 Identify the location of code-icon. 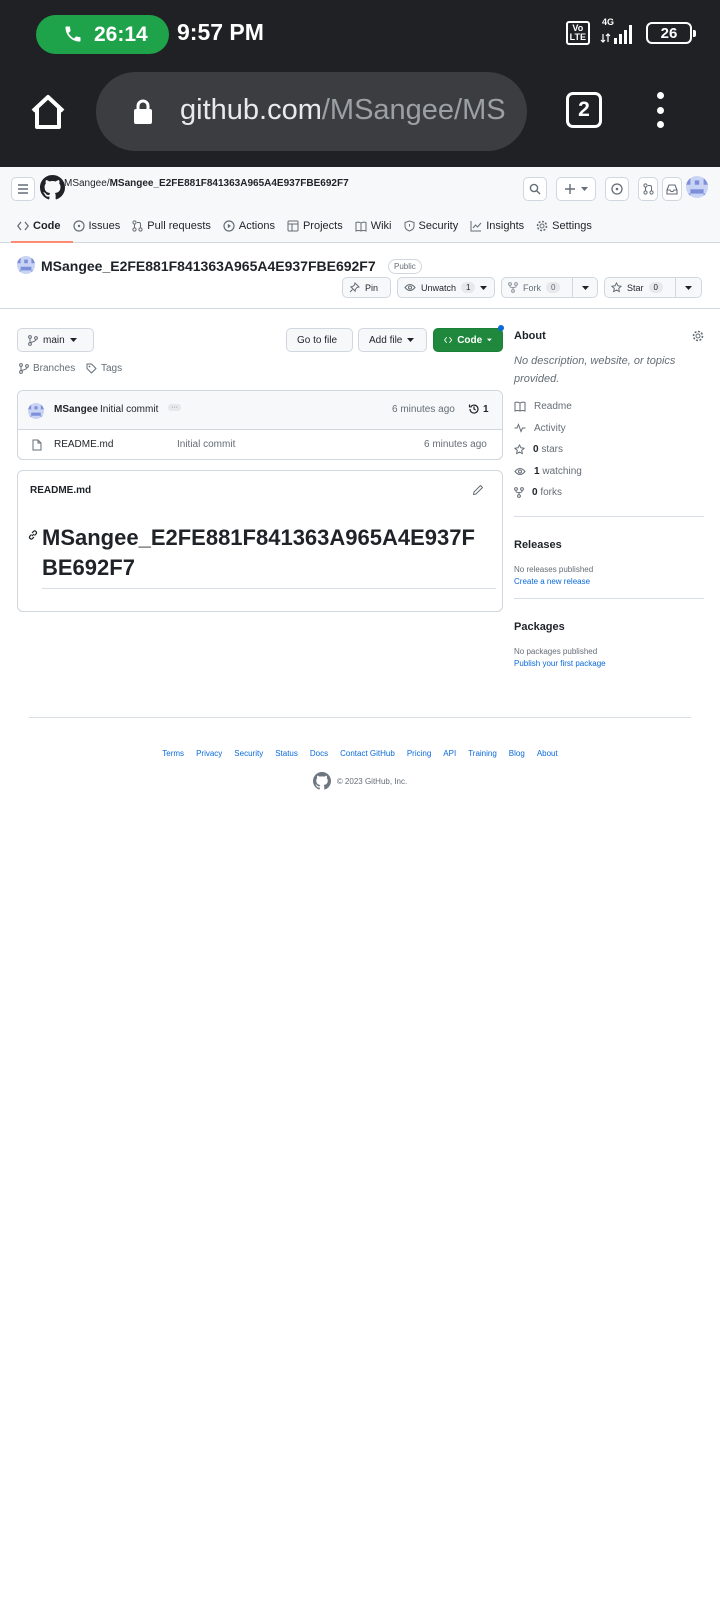
(23, 226).